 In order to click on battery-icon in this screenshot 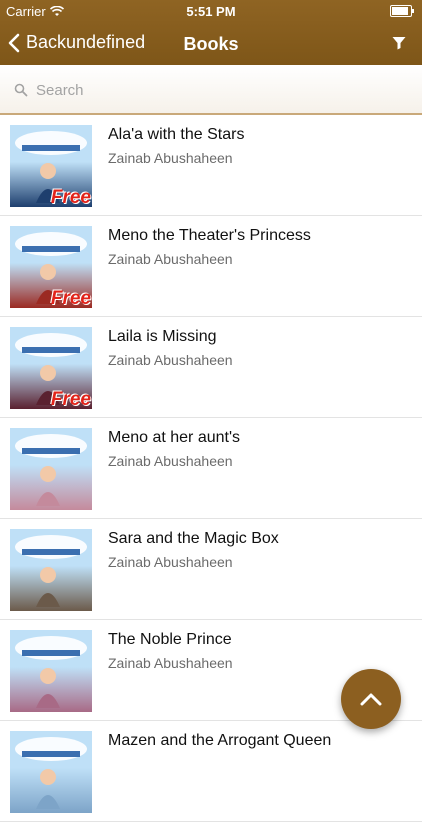, I will do `click(402, 11)`.